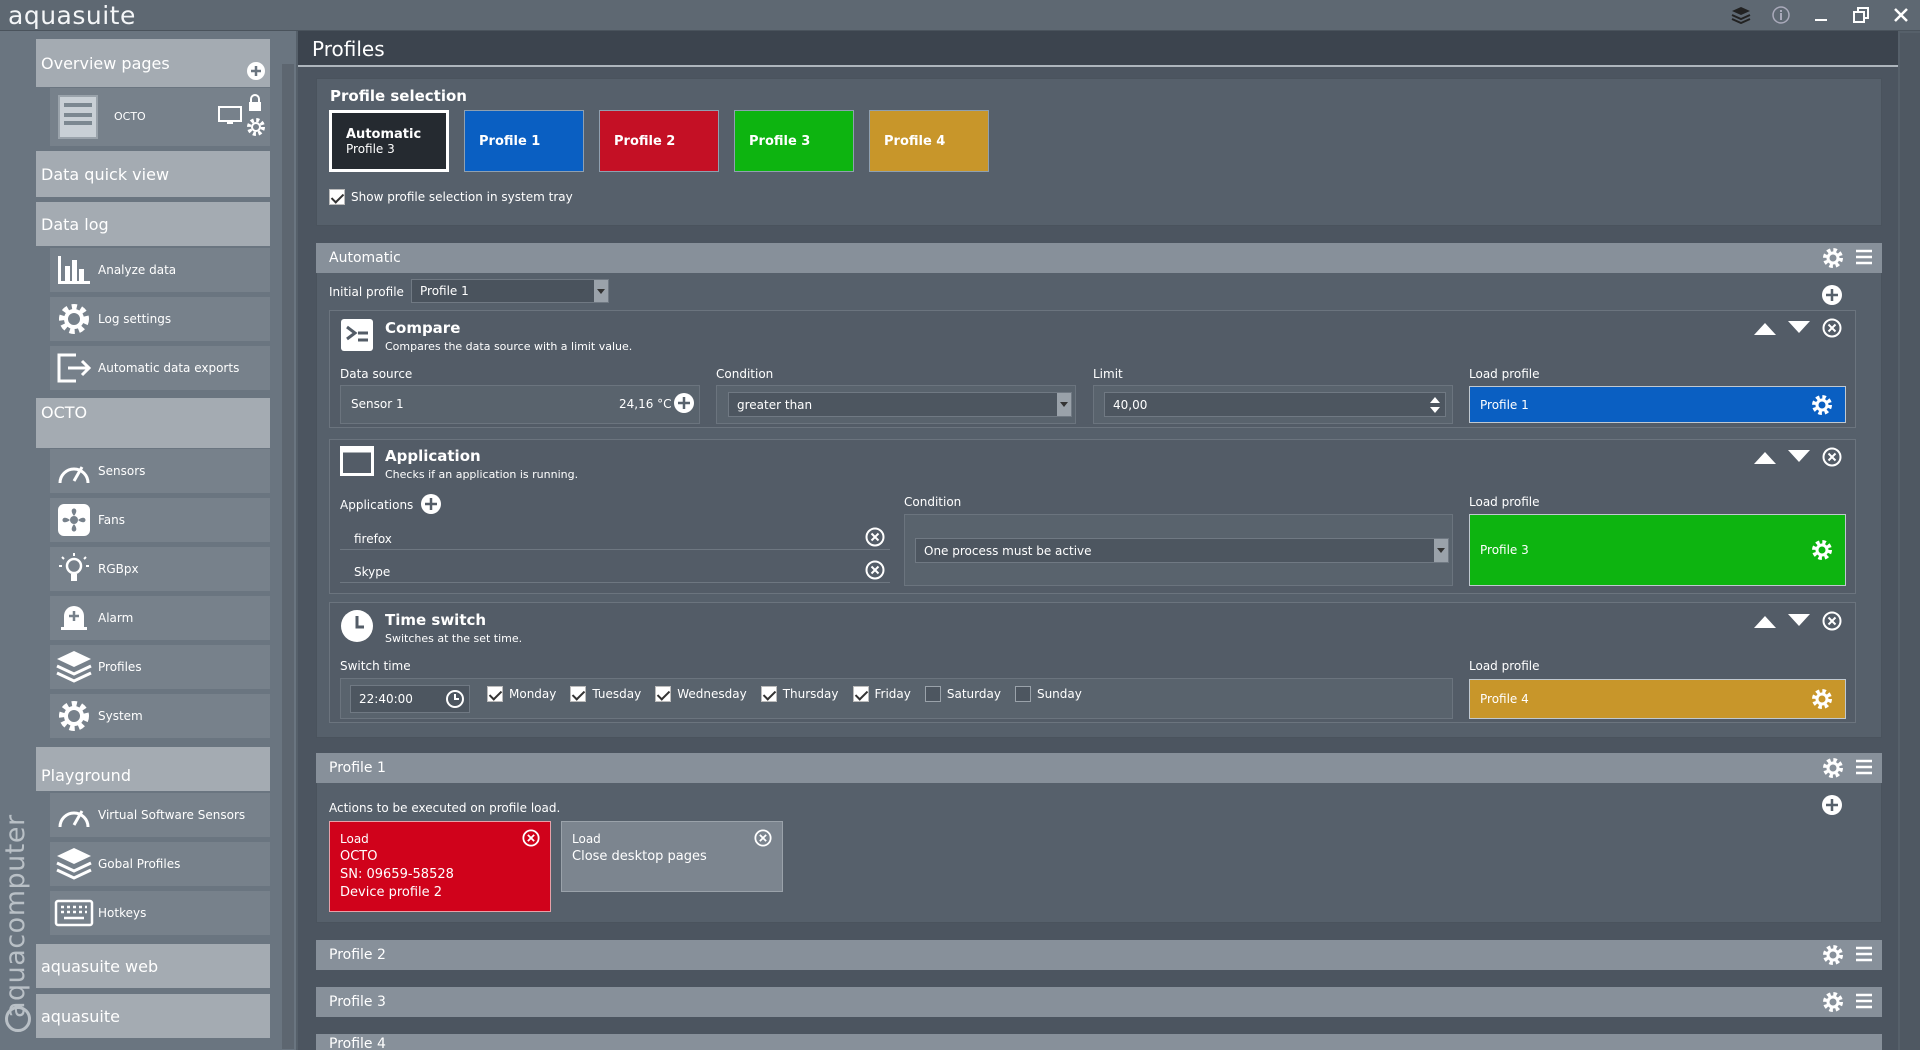  What do you see at coordinates (455, 699) in the screenshot?
I see `clock-icon` at bounding box center [455, 699].